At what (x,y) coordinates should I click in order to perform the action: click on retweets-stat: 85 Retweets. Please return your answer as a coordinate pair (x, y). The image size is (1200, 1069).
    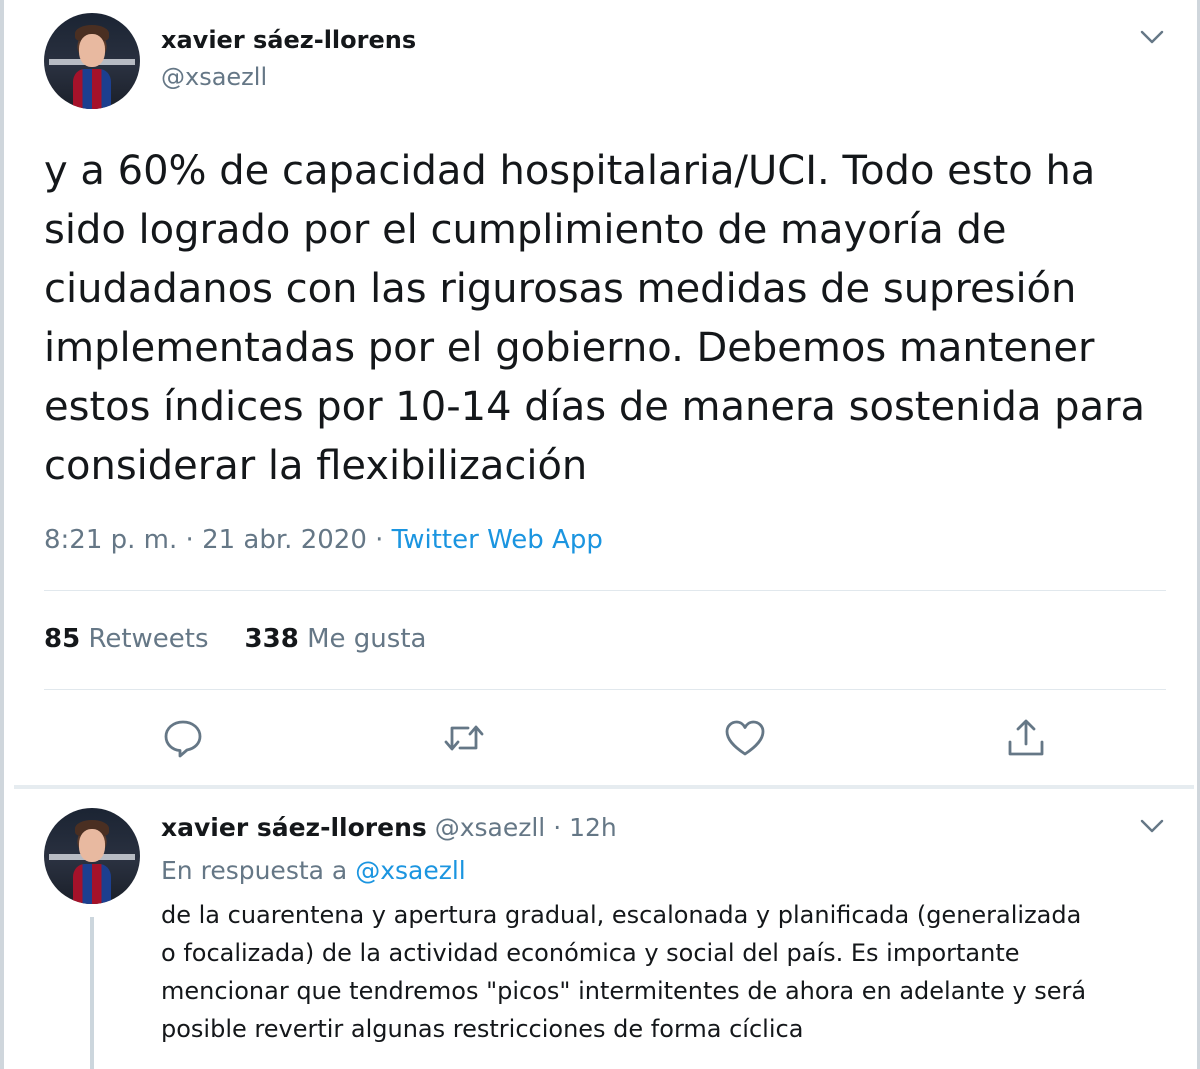
    Looking at the image, I should click on (126, 639).